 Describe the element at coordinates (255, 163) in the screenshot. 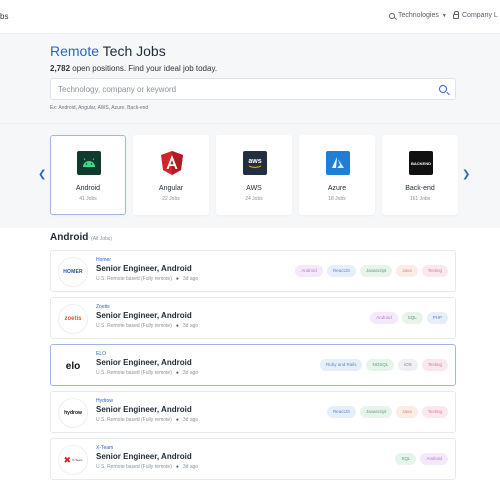

I see `aws-icon: aws` at that location.